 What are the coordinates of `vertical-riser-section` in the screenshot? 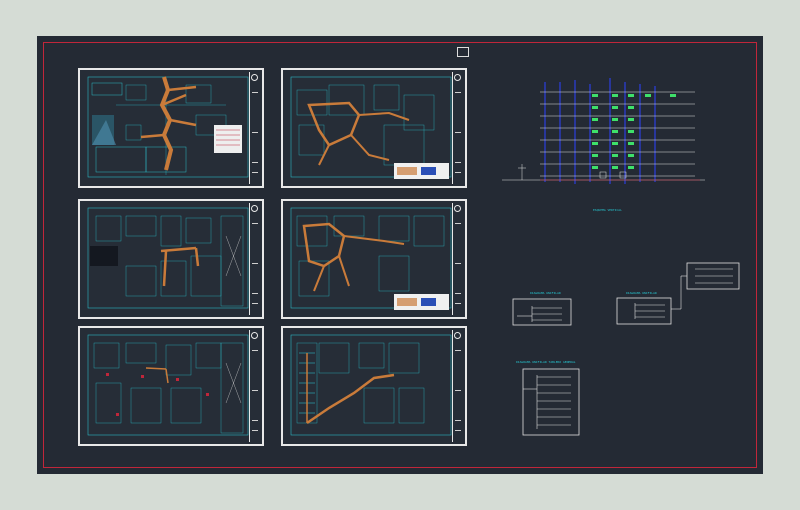 It's located at (607, 132).